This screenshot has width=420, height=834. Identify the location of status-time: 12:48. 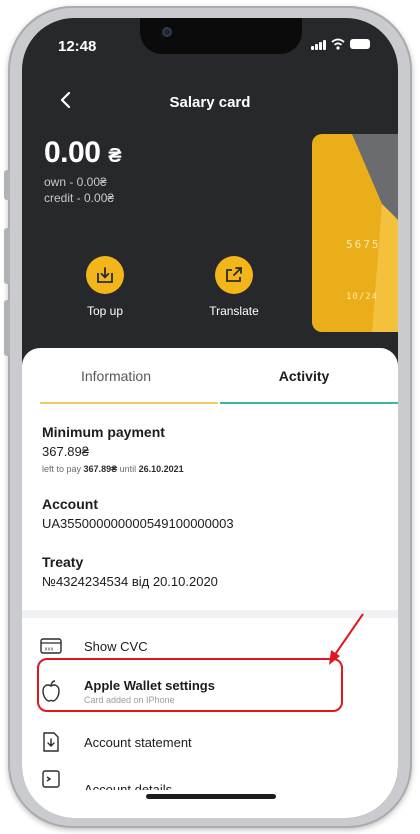
(77, 46).